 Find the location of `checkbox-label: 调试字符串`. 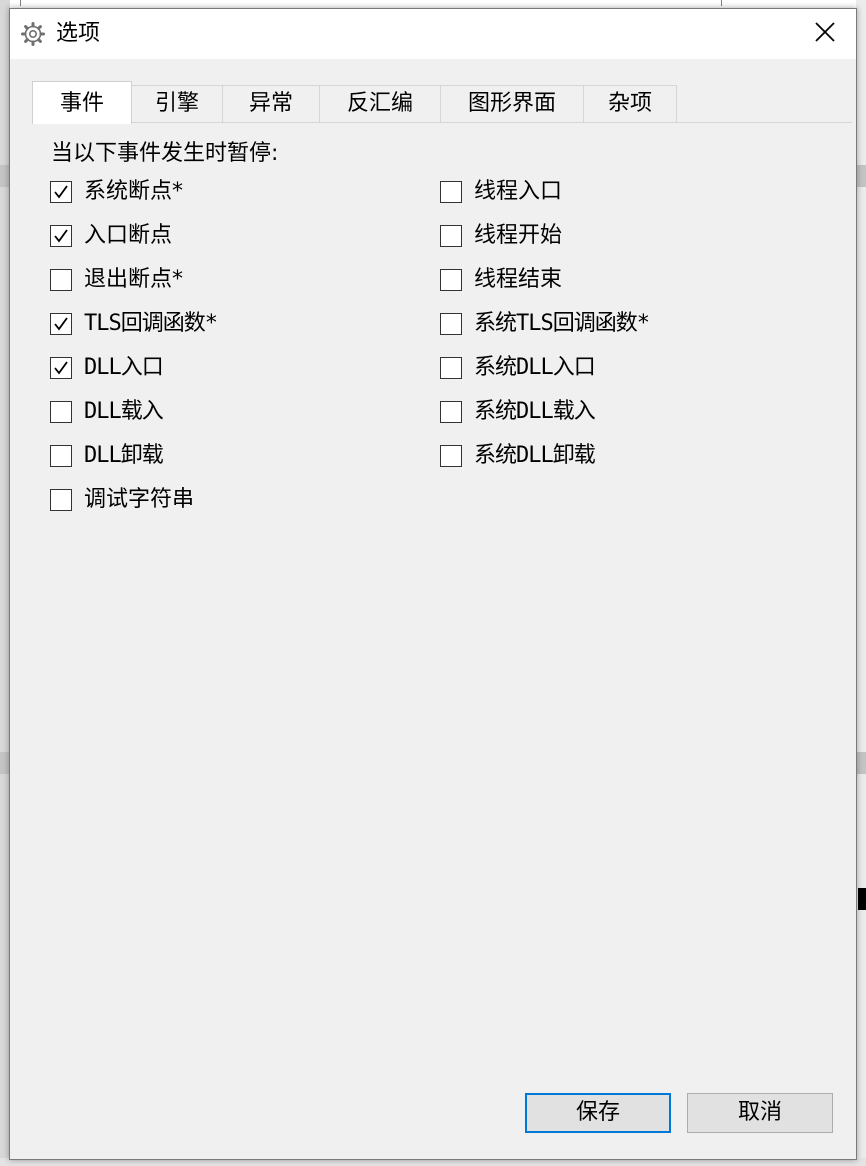

checkbox-label: 调试字符串 is located at coordinates (139, 499).